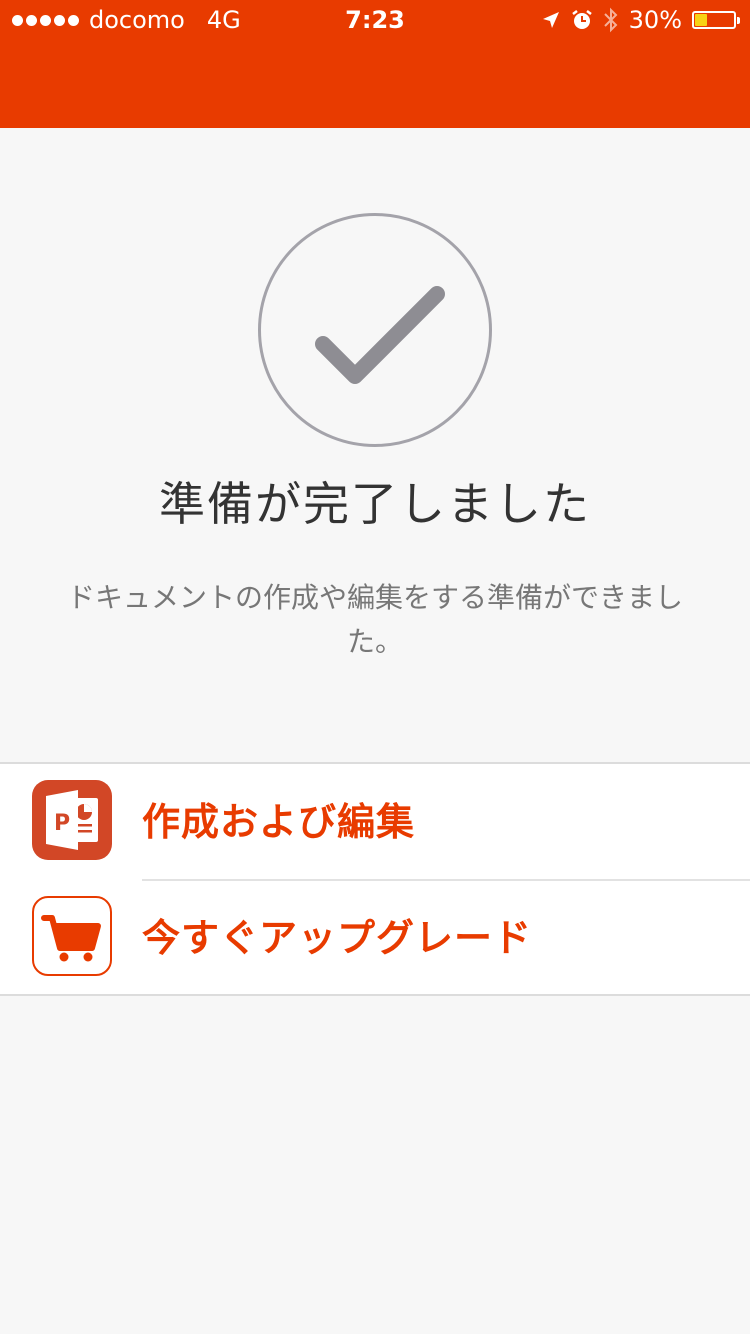  What do you see at coordinates (610, 20) in the screenshot?
I see `bluetooth-icon` at bounding box center [610, 20].